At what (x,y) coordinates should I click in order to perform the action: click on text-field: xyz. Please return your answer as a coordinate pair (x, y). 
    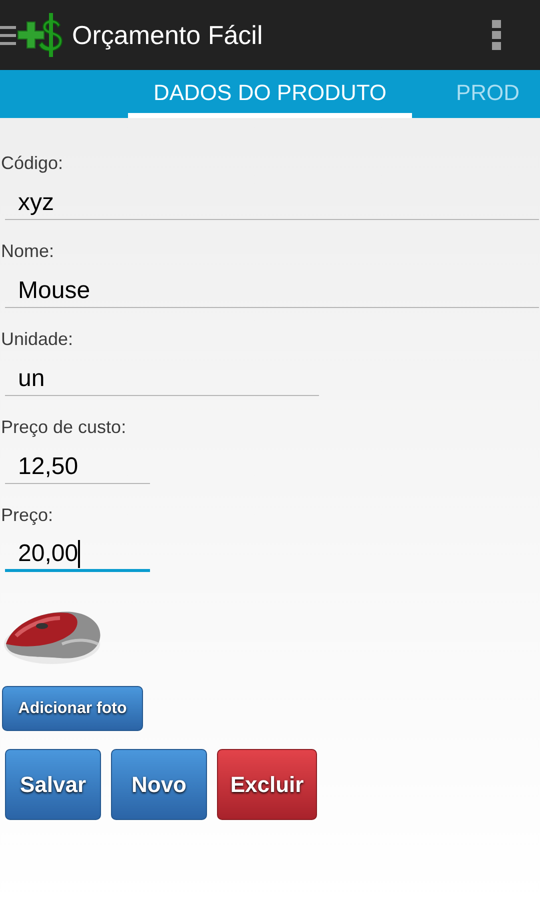
    Looking at the image, I should click on (272, 203).